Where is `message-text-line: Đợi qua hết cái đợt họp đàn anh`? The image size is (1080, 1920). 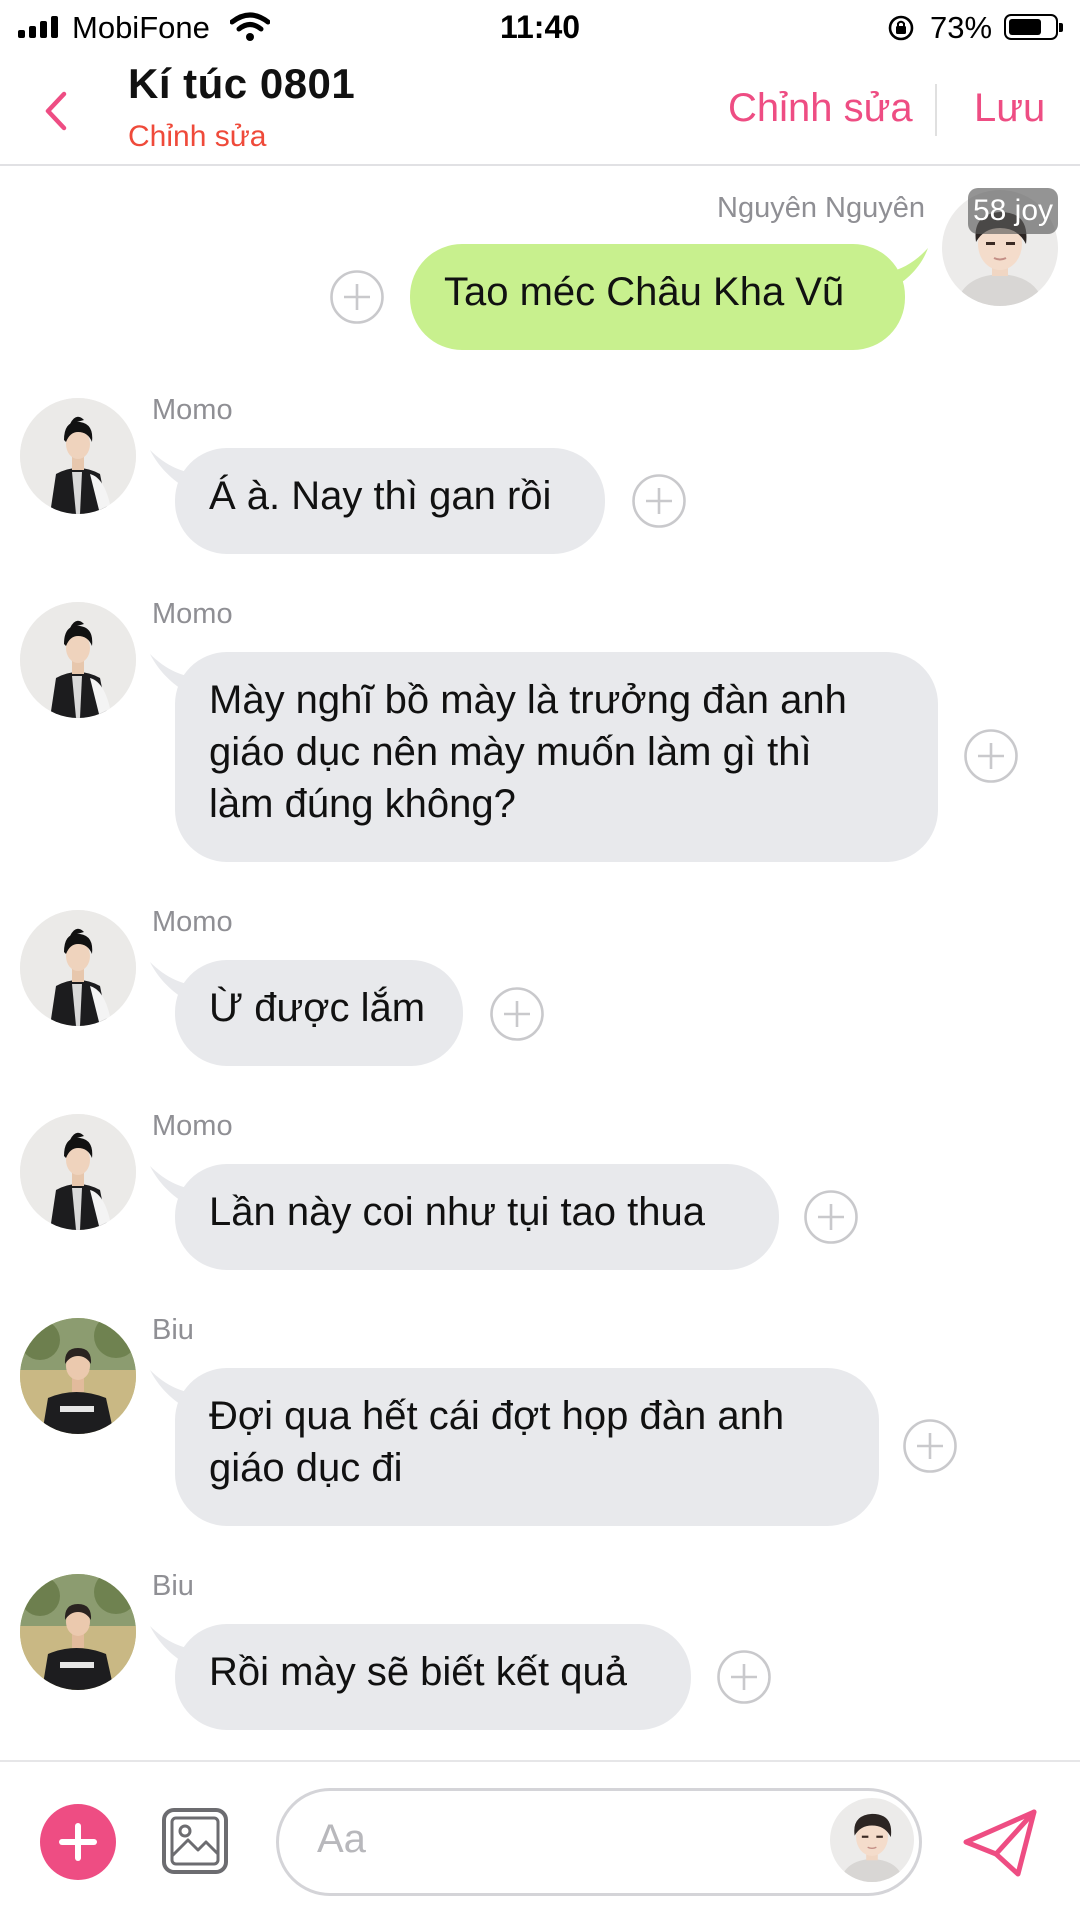 message-text-line: Đợi qua hết cái đợt họp đàn anh is located at coordinates (497, 1416).